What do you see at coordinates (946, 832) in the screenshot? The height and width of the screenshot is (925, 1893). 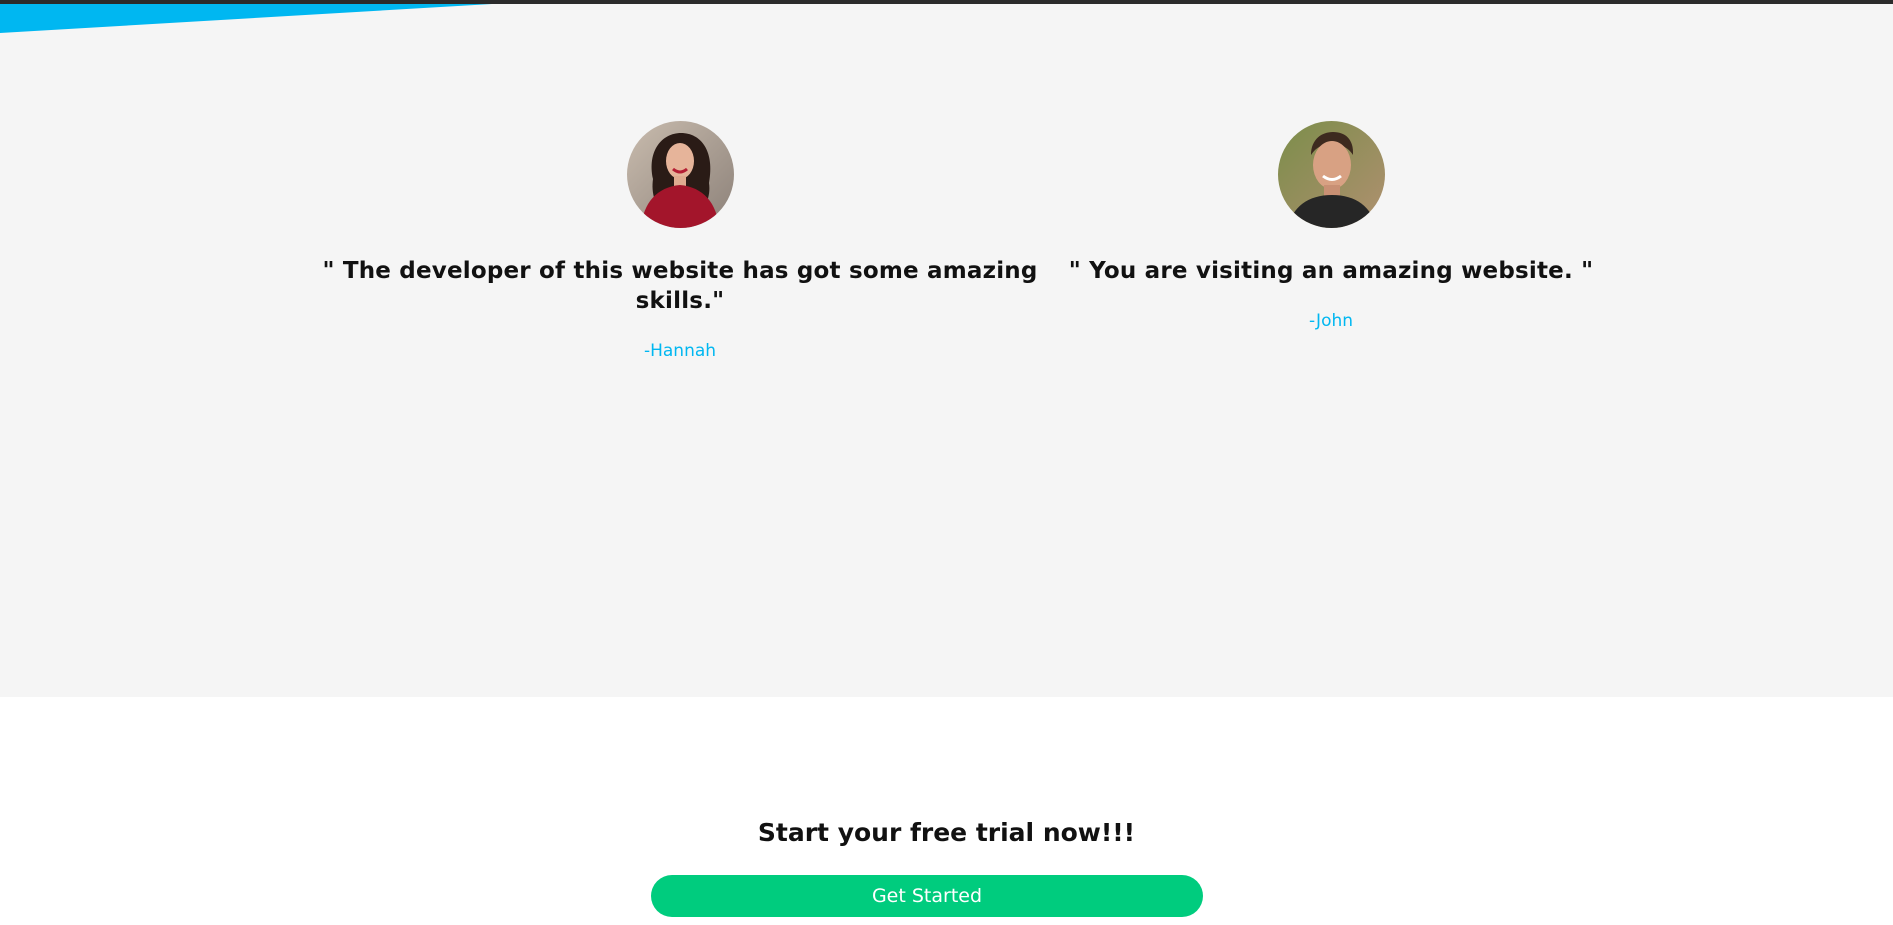 I see `cta-title: Start your free trial now!!!` at bounding box center [946, 832].